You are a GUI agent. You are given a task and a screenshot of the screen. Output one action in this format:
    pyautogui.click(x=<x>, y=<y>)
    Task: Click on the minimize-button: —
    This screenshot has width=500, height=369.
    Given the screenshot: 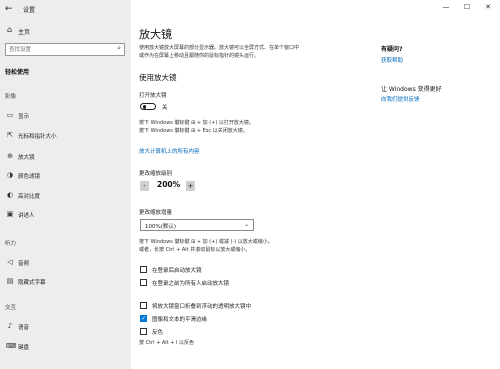 What is the action you would take?
    pyautogui.click(x=446, y=7)
    